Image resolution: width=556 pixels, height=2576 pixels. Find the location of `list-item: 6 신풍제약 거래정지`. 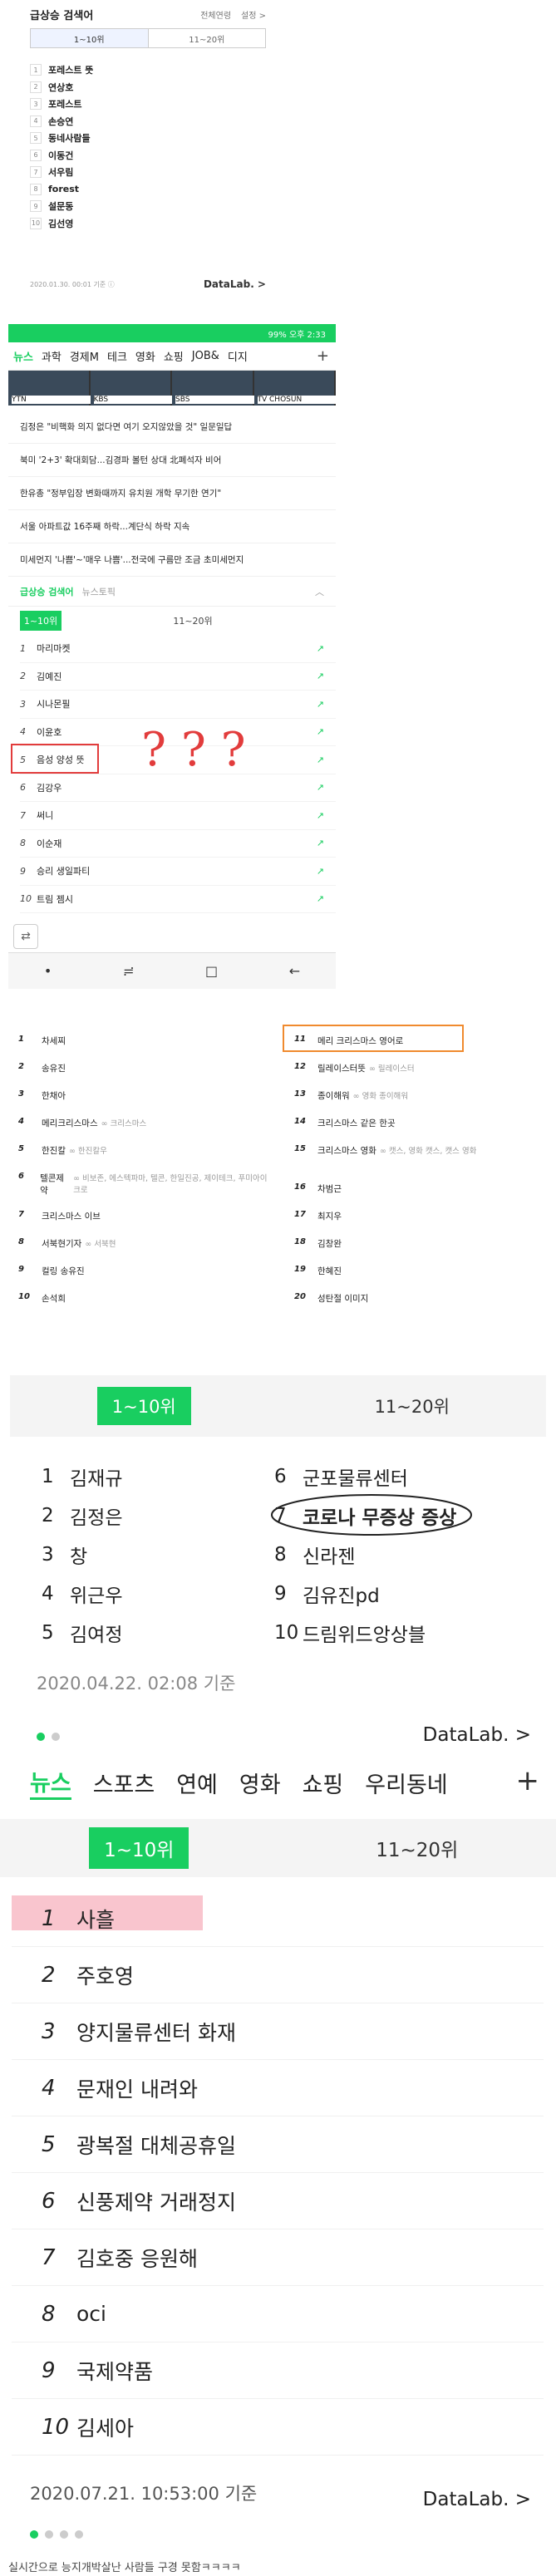

list-item: 6 신풍제약 거래정지 is located at coordinates (278, 2201).